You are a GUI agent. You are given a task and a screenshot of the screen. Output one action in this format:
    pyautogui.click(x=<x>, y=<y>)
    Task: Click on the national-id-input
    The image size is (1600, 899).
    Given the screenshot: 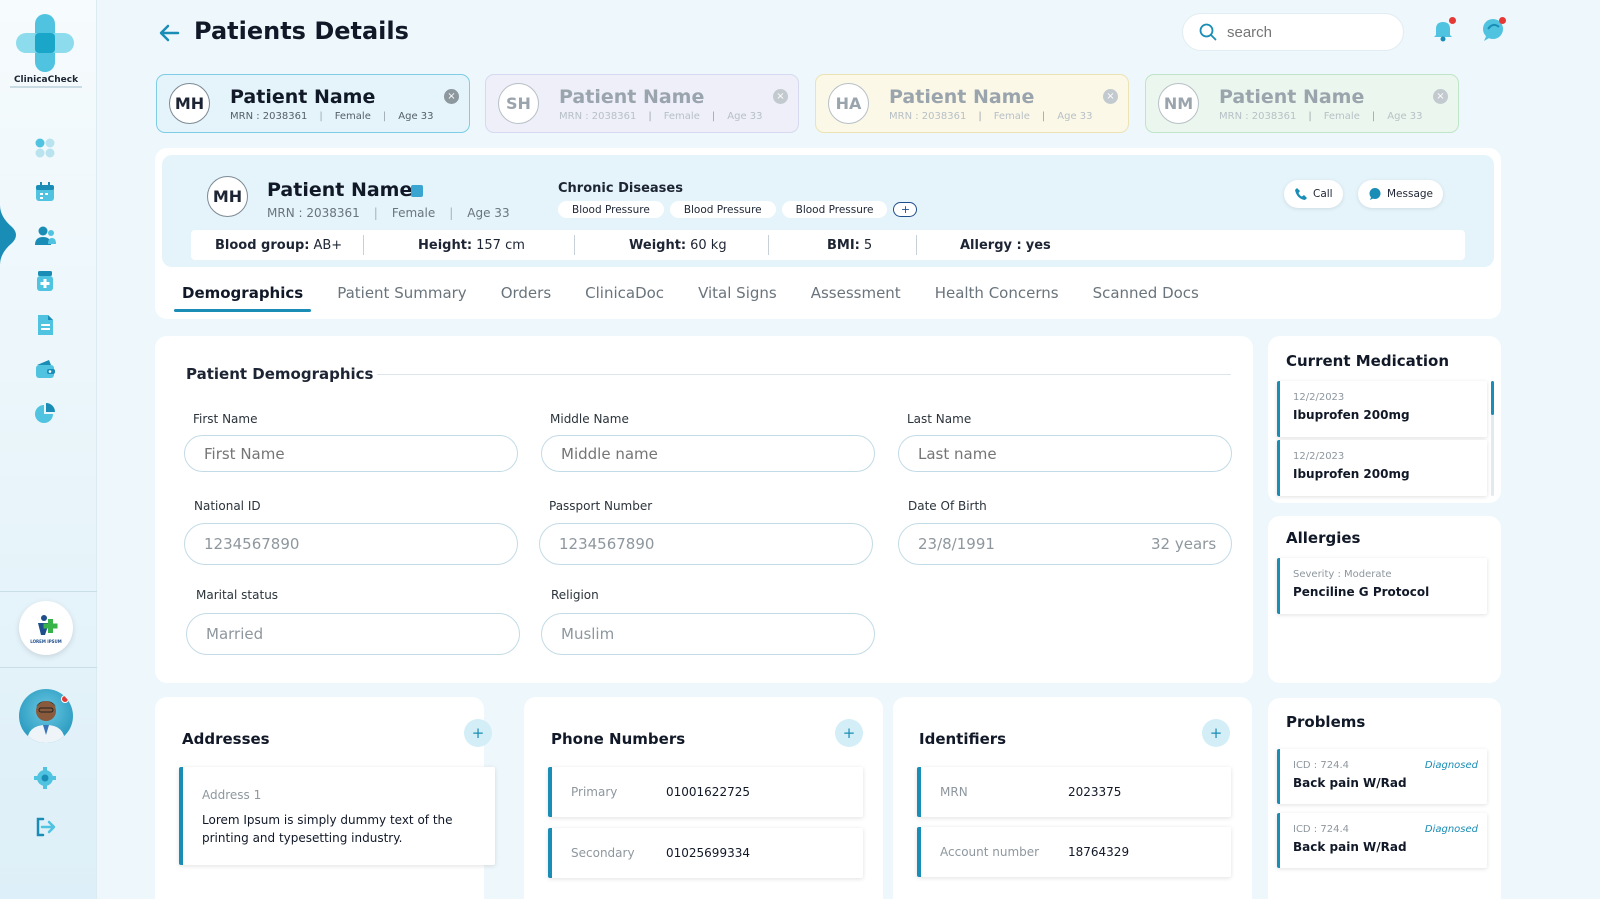 What is the action you would take?
    pyautogui.click(x=351, y=544)
    